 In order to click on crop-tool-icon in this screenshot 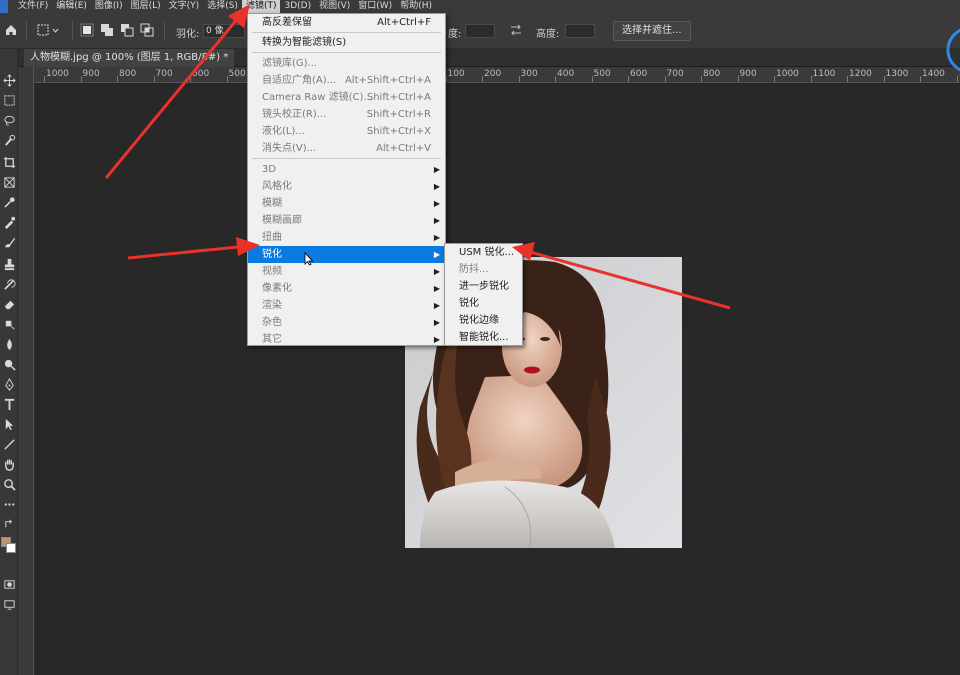, I will do `click(9, 162)`.